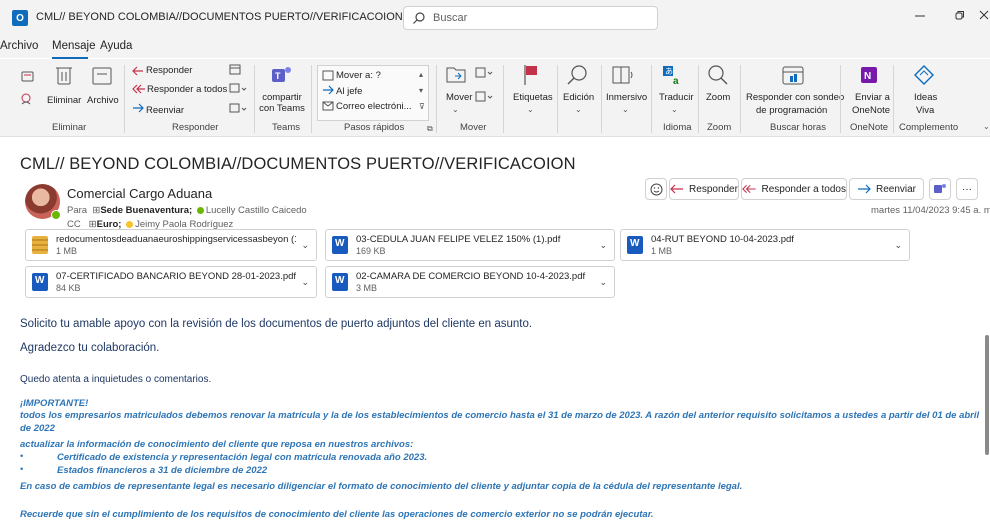 The width and height of the screenshot is (990, 527). What do you see at coordinates (64, 75) in the screenshot?
I see `delete-icon` at bounding box center [64, 75].